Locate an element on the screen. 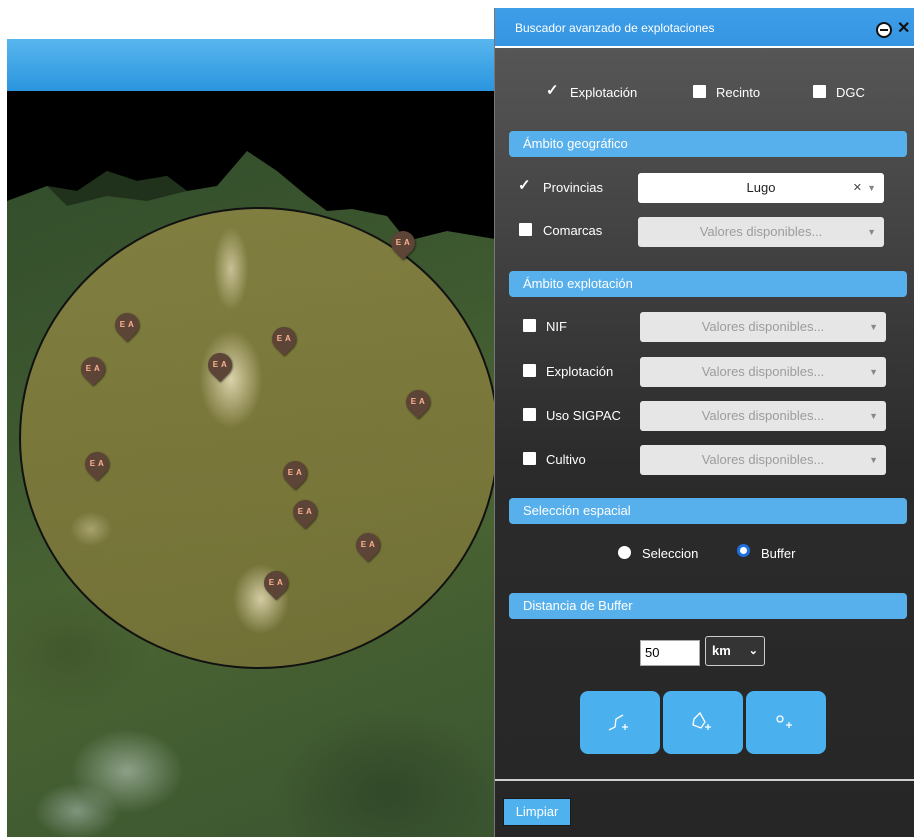  draw-line-button is located at coordinates (620, 722).